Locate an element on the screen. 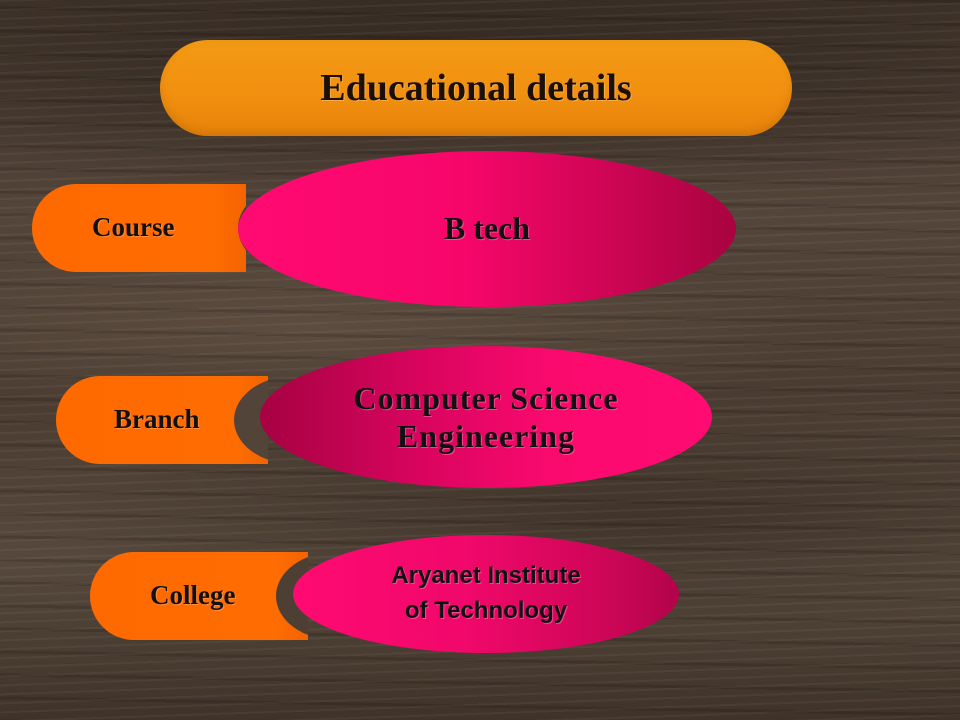  college-value: Aryanet Institute of Technology is located at coordinates (485, 594).